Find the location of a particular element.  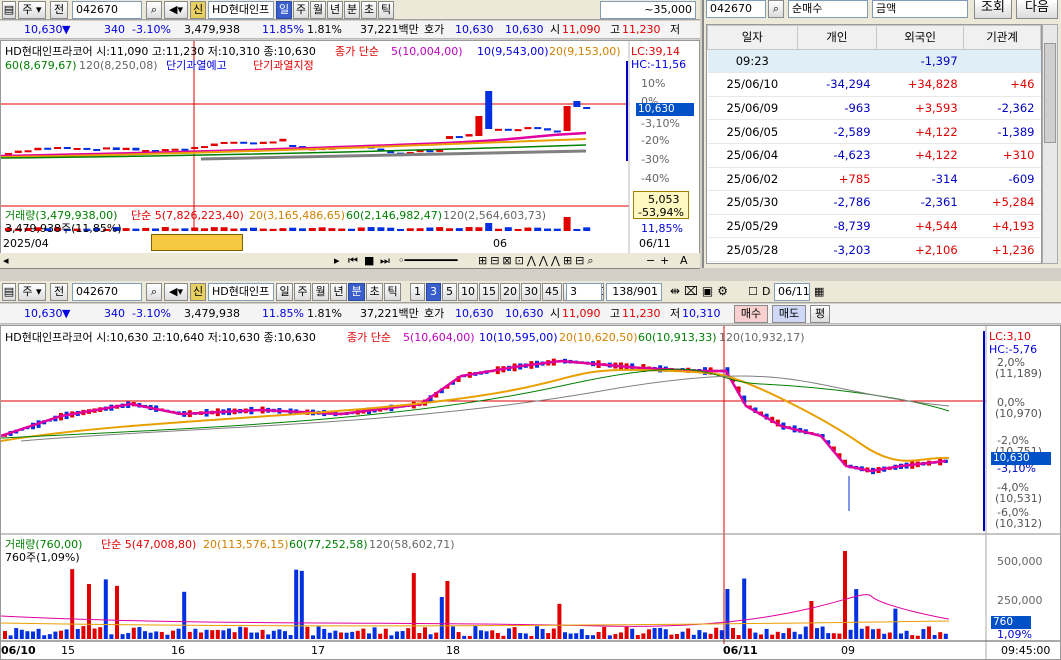

interval-1: 3 is located at coordinates (433, 292).